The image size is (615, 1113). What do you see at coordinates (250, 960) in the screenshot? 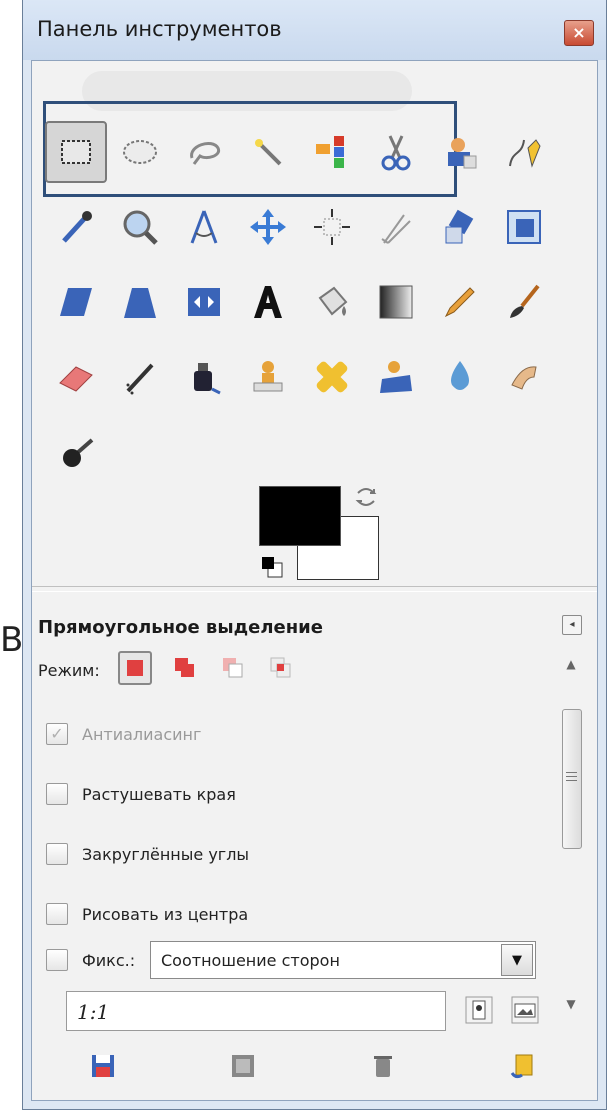
I see `fixed-mode-value: Соотношение сторон` at bounding box center [250, 960].